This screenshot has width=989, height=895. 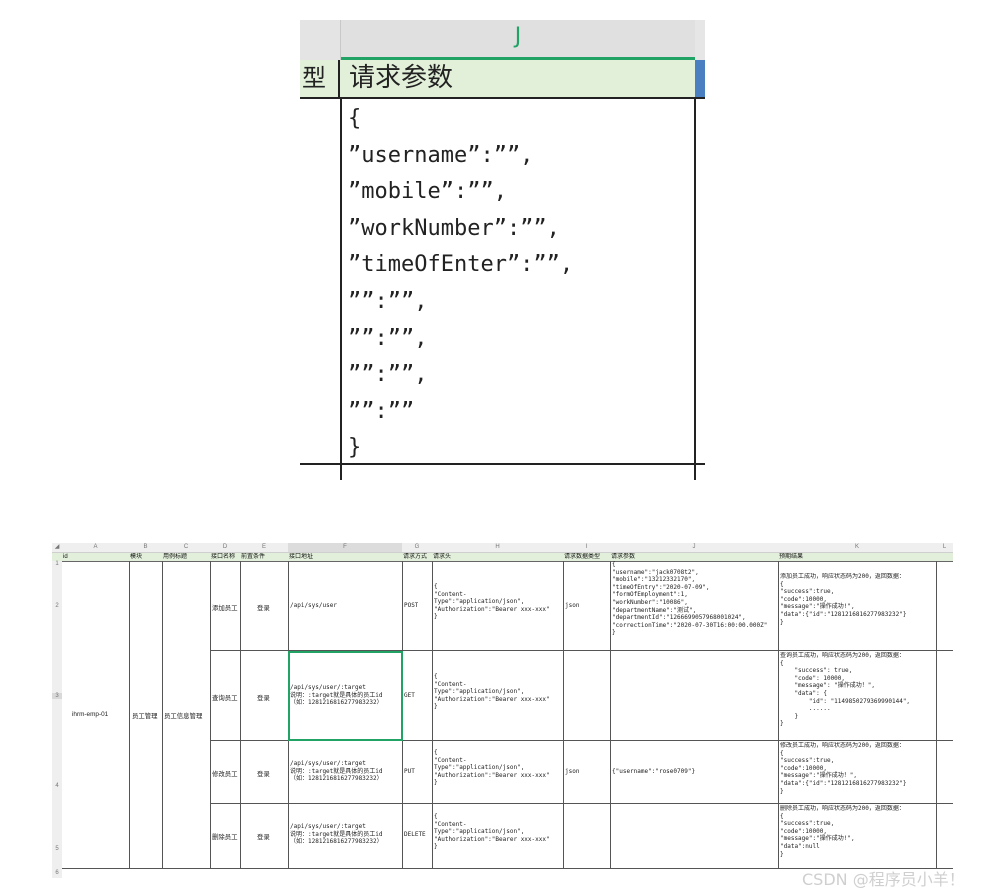 I want to click on code-line: {, so click(x=355, y=118).